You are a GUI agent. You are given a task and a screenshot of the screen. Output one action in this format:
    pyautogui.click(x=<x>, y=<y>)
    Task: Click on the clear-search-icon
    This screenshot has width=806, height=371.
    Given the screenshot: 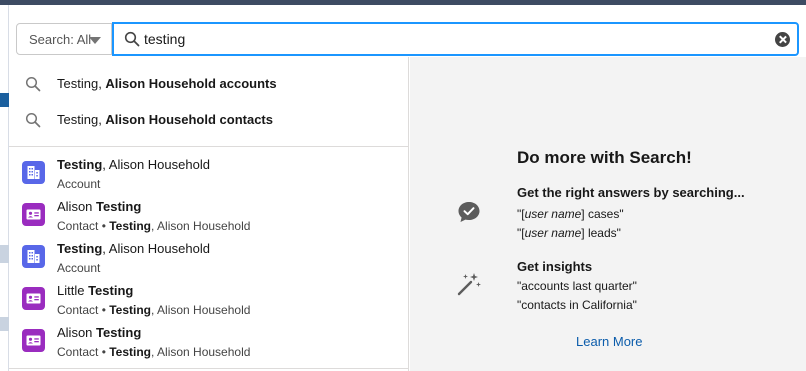 What is the action you would take?
    pyautogui.click(x=782, y=39)
    